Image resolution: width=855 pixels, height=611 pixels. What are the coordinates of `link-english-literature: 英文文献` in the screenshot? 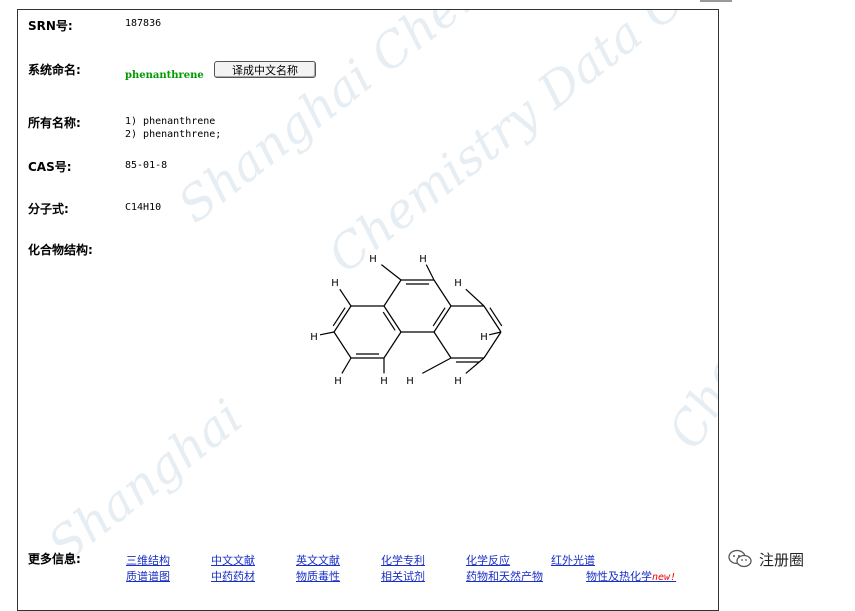 It's located at (318, 560).